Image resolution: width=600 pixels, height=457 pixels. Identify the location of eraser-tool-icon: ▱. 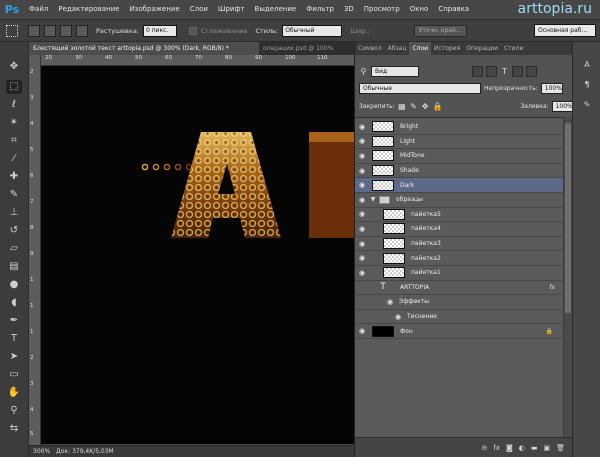
(14, 249).